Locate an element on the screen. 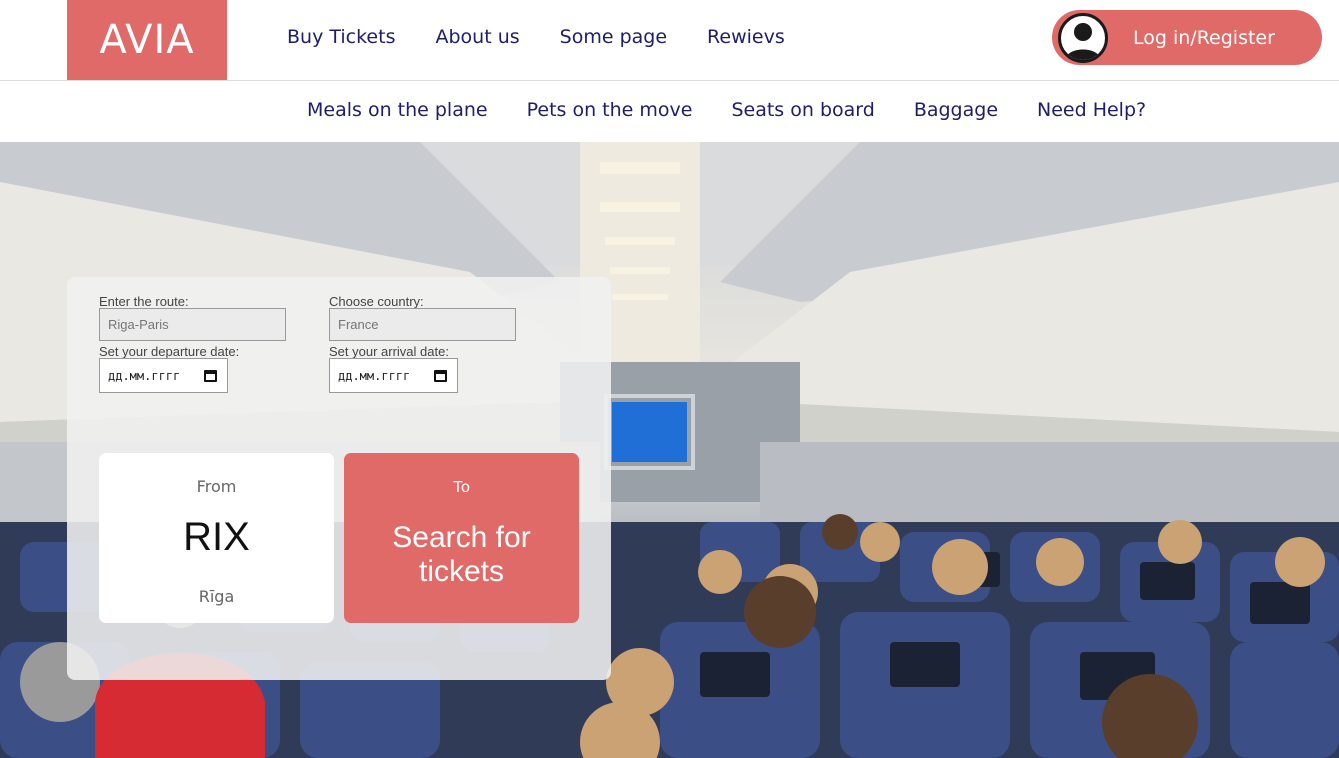 Image resolution: width=1339 pixels, height=758 pixels. from-airport-code: RIX is located at coordinates (216, 537).